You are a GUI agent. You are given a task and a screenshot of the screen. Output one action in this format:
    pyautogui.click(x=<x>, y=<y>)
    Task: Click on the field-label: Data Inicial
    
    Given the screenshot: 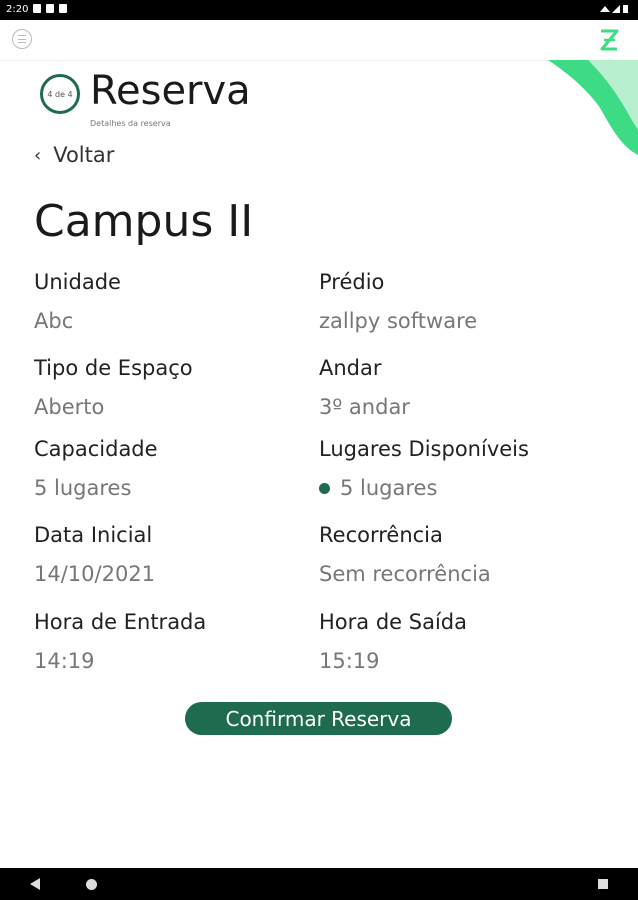 What is the action you would take?
    pyautogui.click(x=93, y=535)
    